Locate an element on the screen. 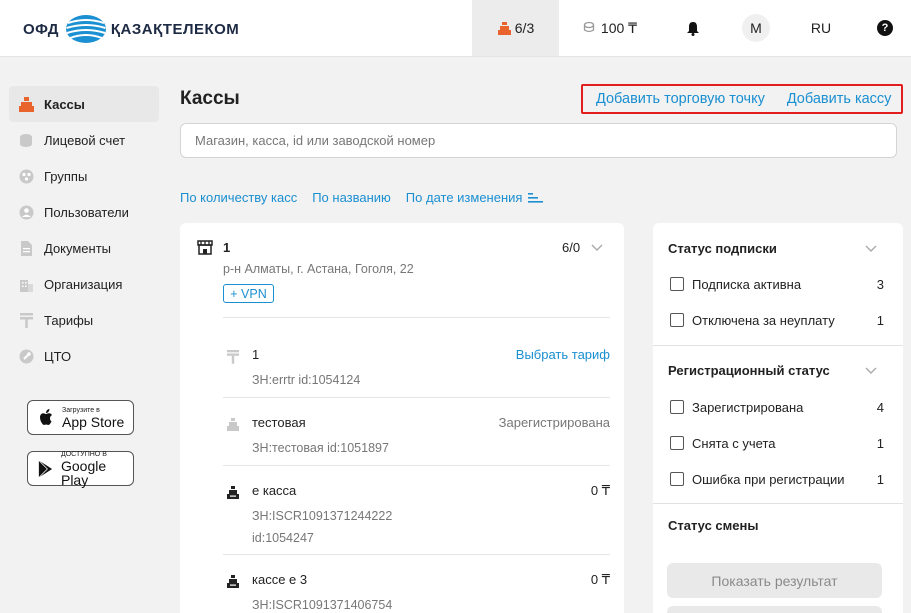 This screenshot has height=613, width=911. sidebar-item-account: Лицевой счет is located at coordinates (84, 140).